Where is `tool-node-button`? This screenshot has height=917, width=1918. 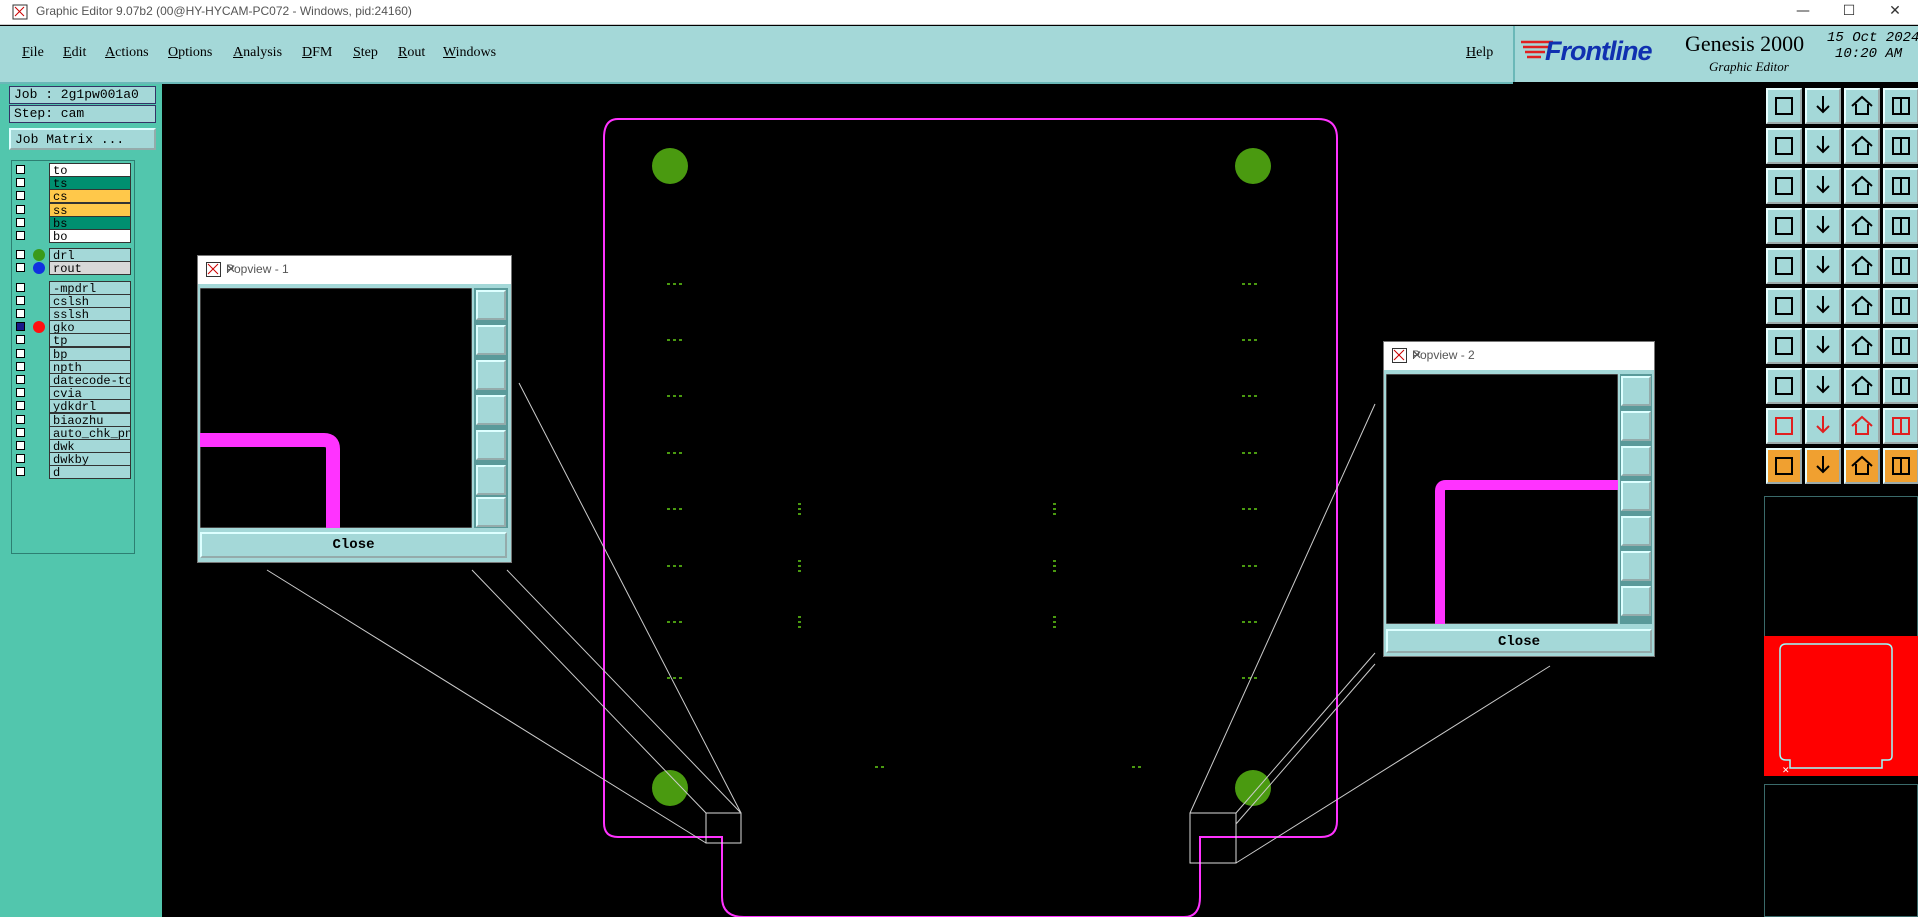 tool-node-button is located at coordinates (1862, 306).